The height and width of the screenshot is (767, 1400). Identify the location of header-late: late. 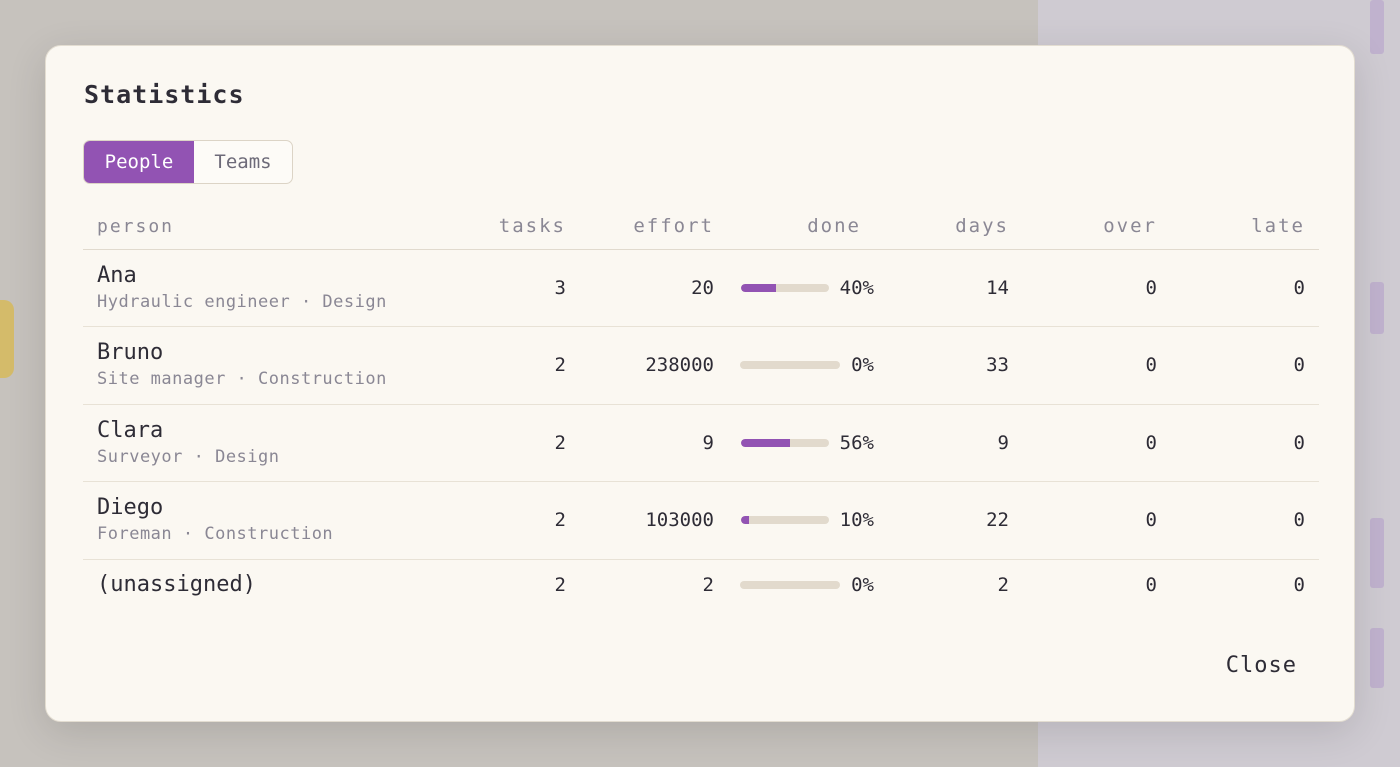
(1245, 227).